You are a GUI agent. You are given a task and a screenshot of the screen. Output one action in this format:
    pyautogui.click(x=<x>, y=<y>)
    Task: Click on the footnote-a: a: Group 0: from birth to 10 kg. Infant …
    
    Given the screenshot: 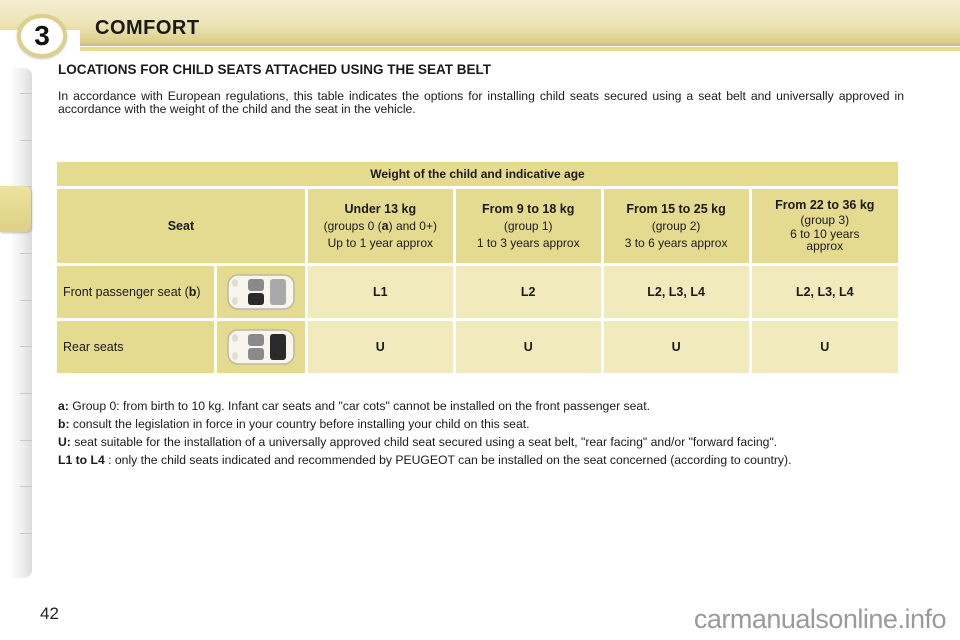 What is the action you would take?
    pyautogui.click(x=481, y=406)
    